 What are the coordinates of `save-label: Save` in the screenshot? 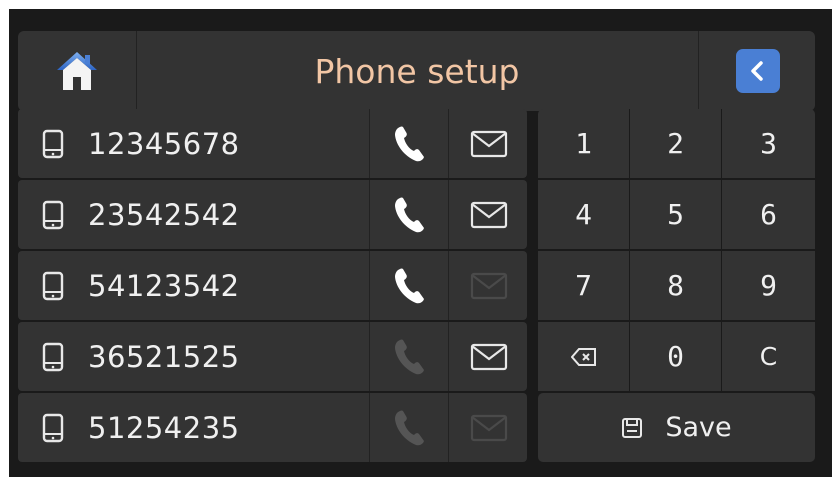 It's located at (698, 427).